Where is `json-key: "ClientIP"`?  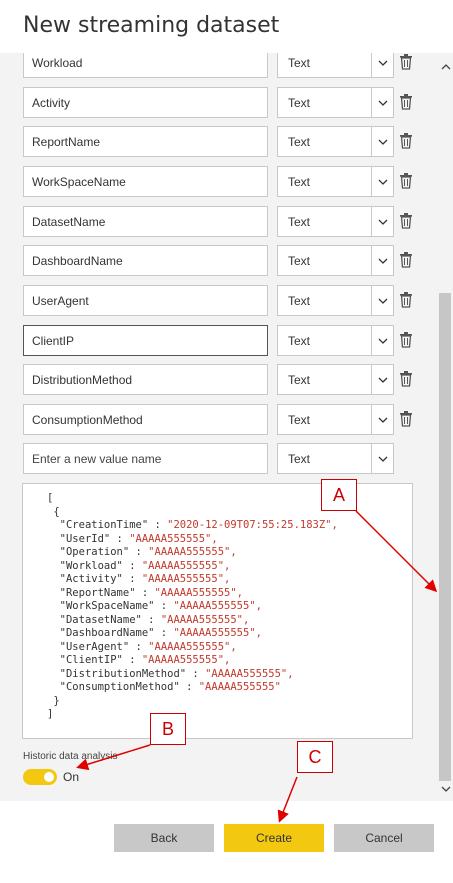
json-key: "ClientIP" is located at coordinates (91, 660).